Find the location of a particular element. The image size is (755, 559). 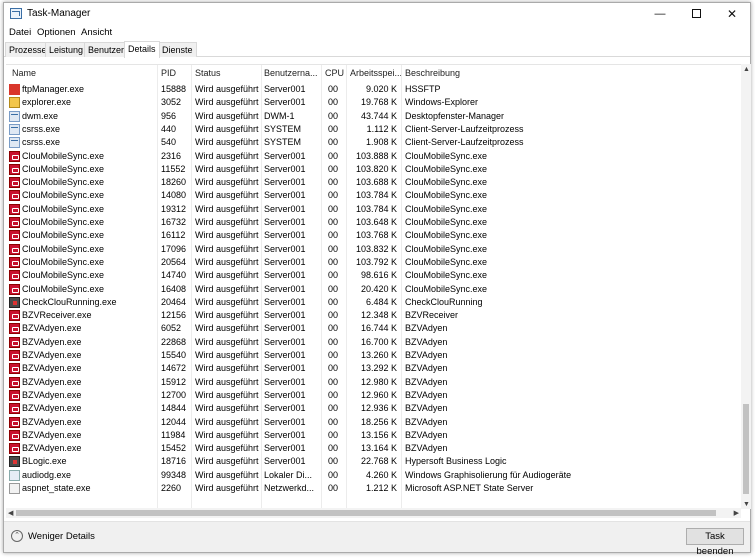

end-task-button: Task beenden is located at coordinates (715, 542).